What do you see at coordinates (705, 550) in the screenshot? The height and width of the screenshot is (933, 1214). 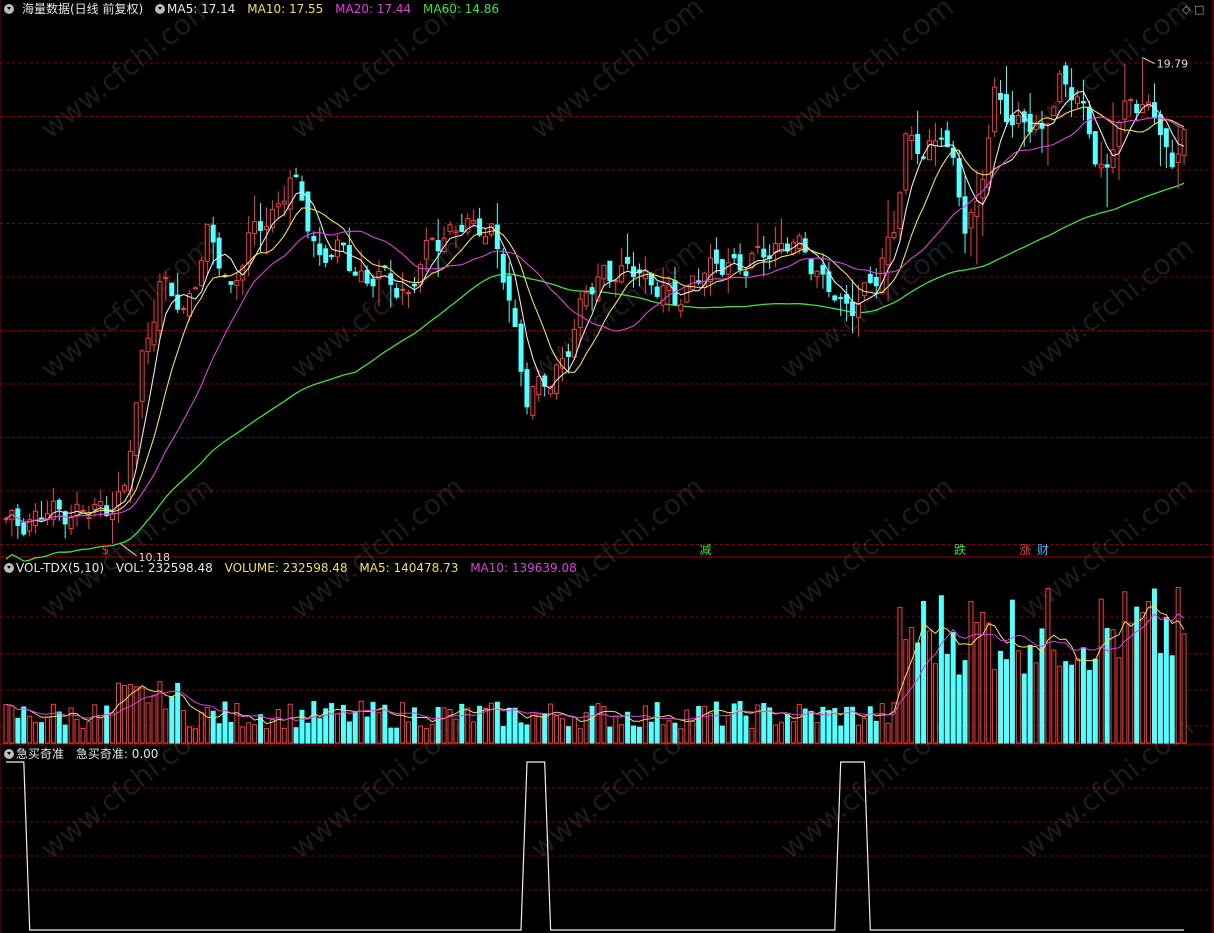 I see `signal-marker: 减` at bounding box center [705, 550].